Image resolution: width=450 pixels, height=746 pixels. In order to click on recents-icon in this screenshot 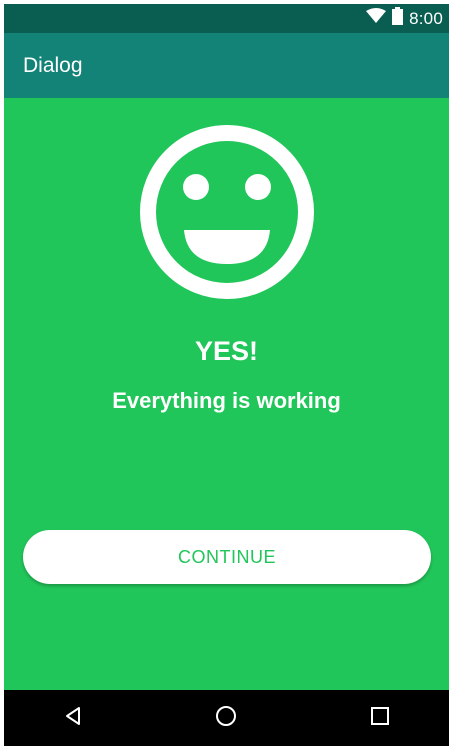, I will do `click(380, 718)`.